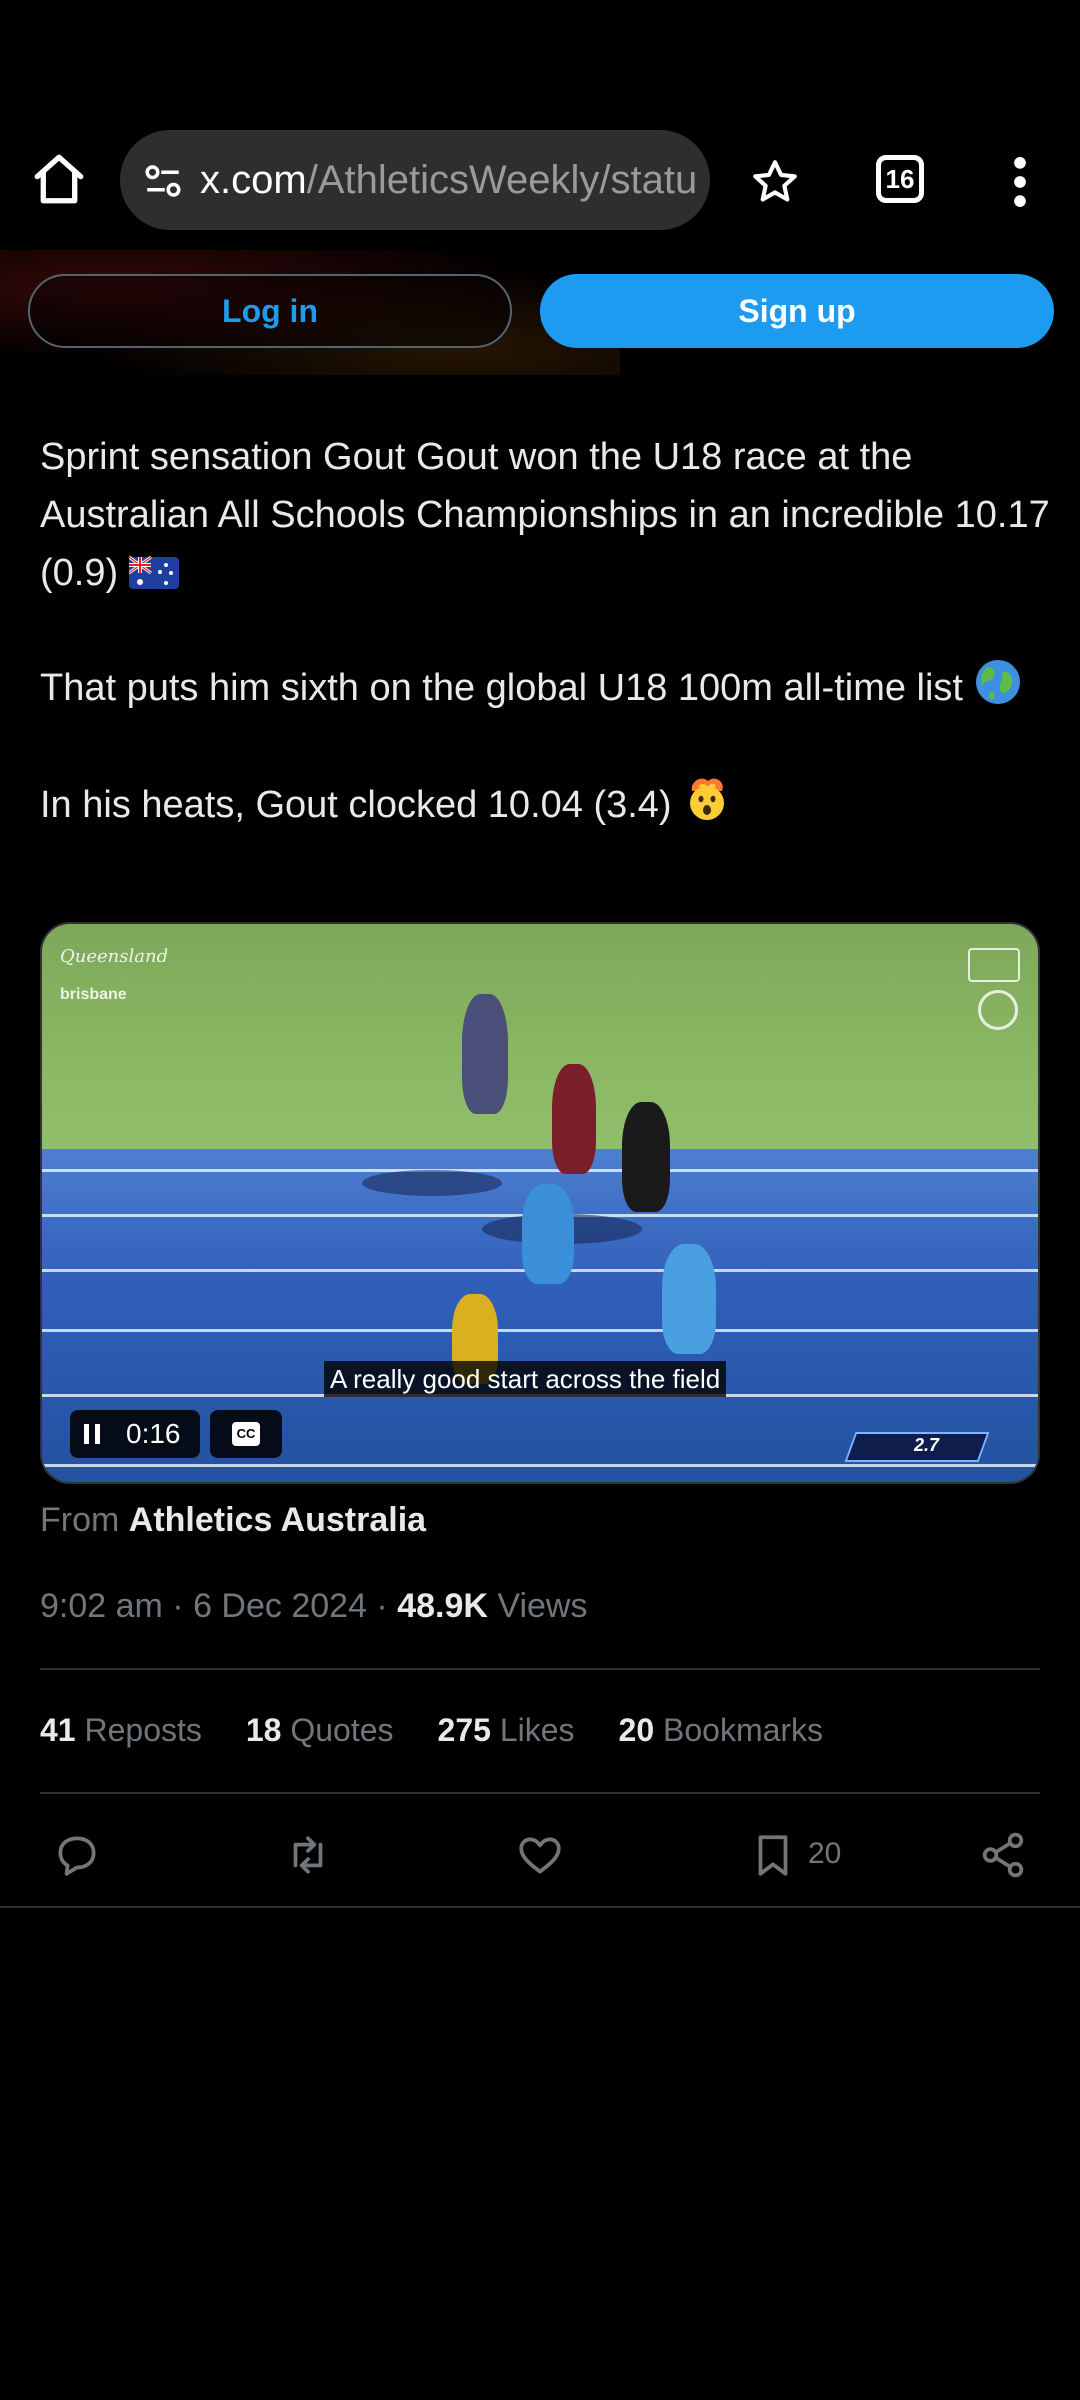  What do you see at coordinates (998, 1010) in the screenshot?
I see `athletics-australia-logo` at bounding box center [998, 1010].